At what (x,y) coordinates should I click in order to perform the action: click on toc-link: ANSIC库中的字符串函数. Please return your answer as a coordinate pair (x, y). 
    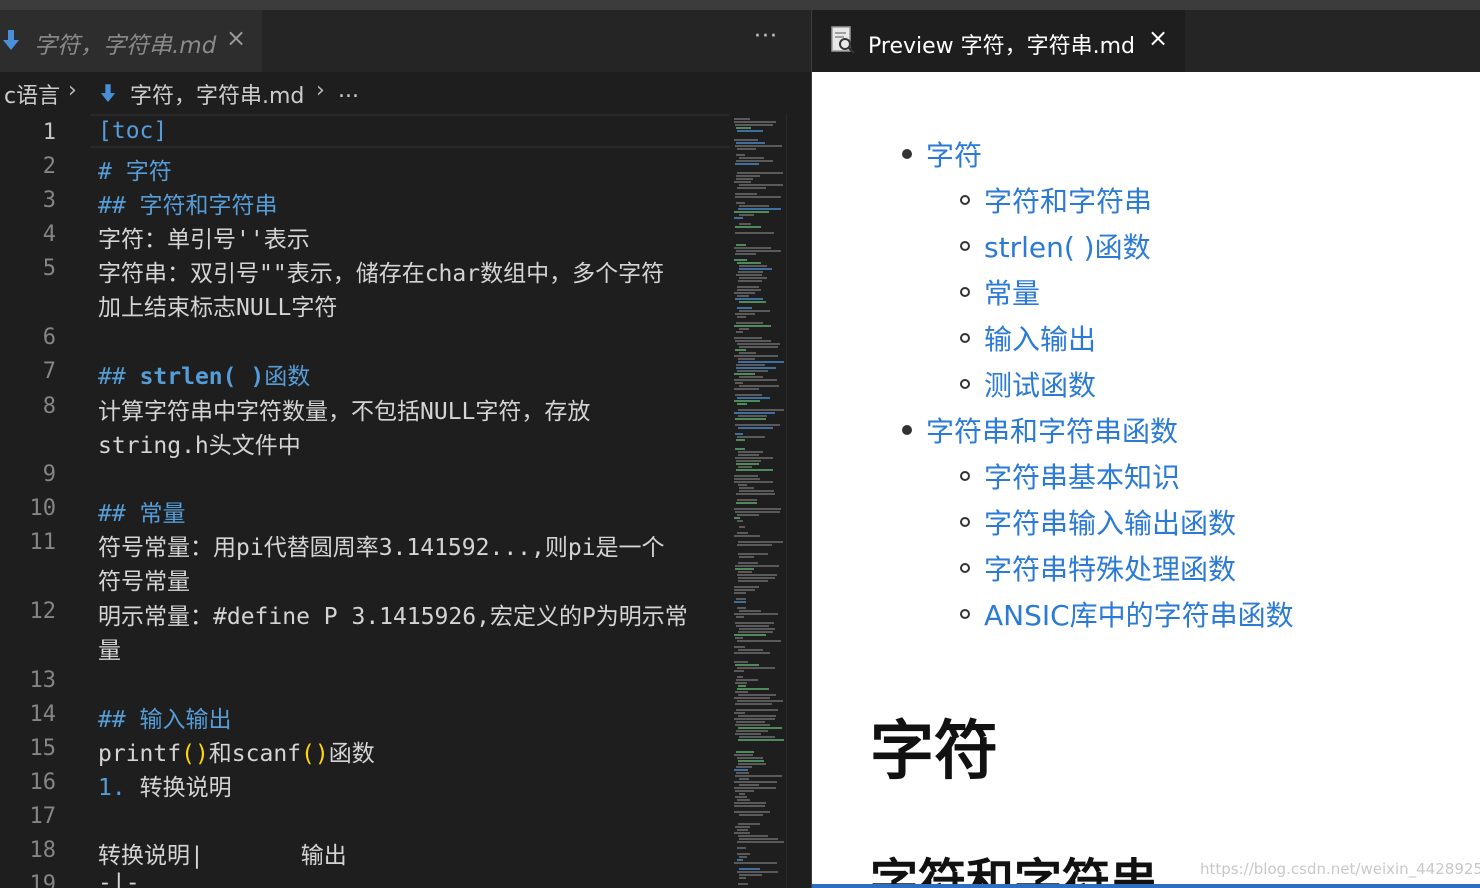
    Looking at the image, I should click on (1139, 614).